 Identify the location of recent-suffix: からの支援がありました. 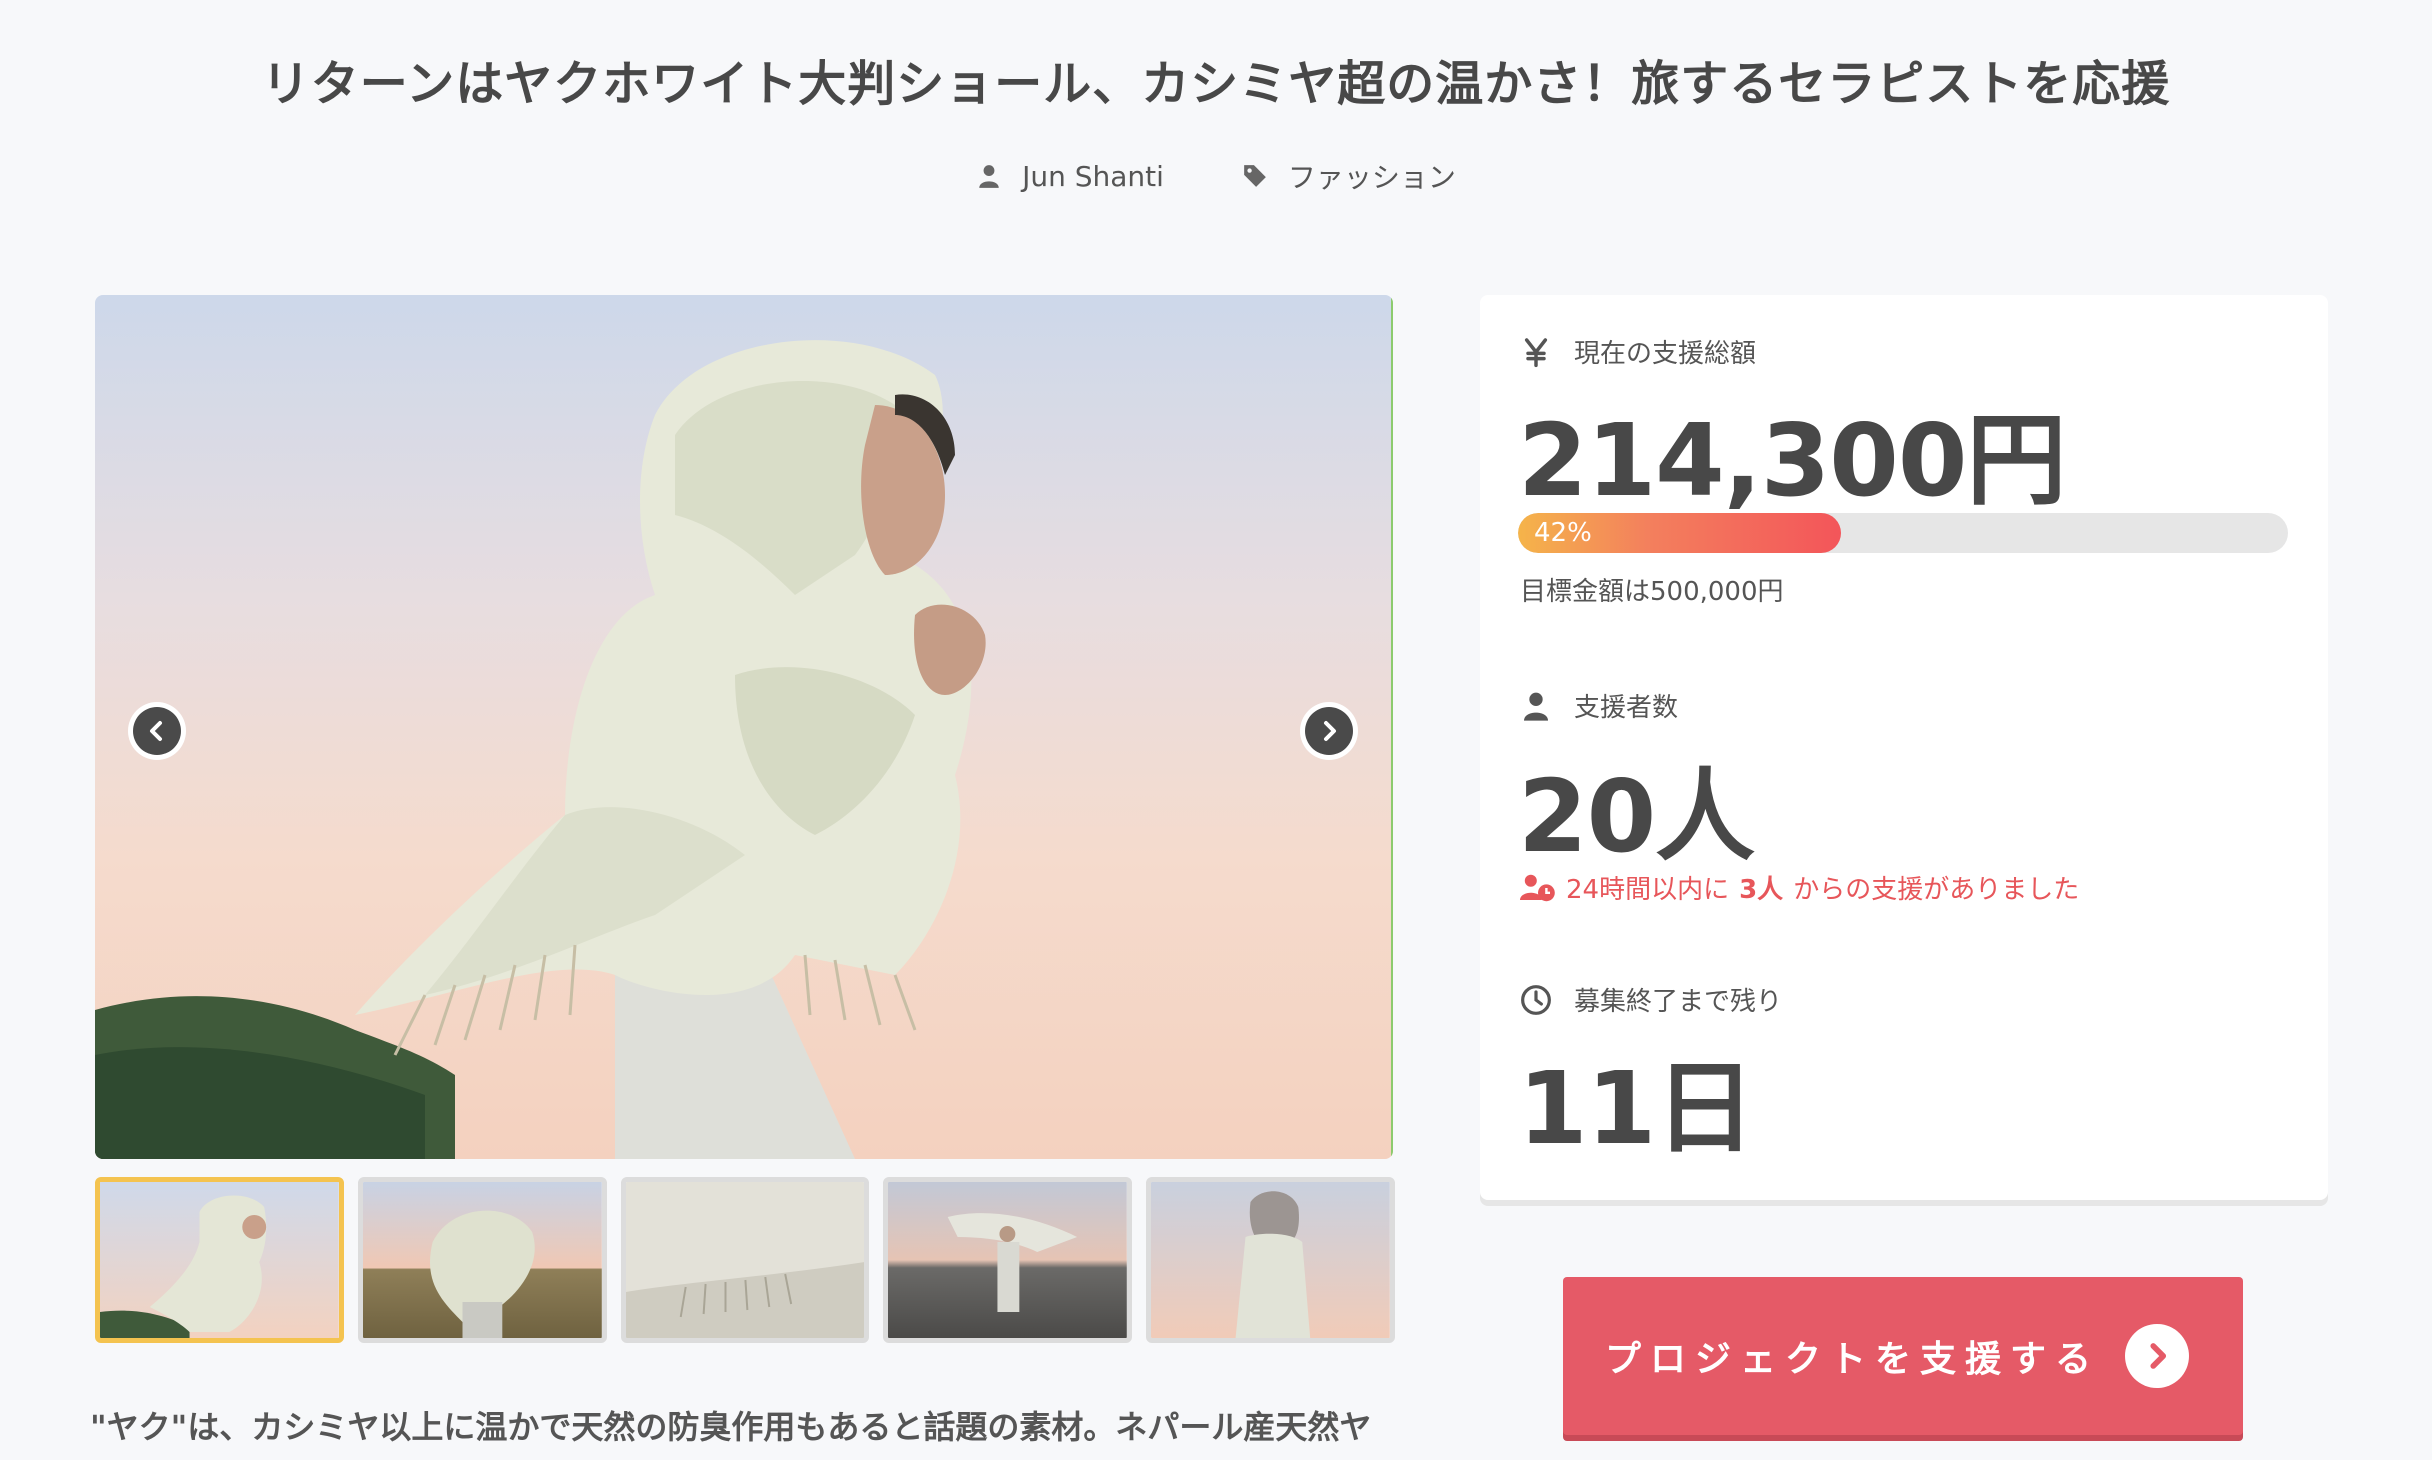
(1936, 890).